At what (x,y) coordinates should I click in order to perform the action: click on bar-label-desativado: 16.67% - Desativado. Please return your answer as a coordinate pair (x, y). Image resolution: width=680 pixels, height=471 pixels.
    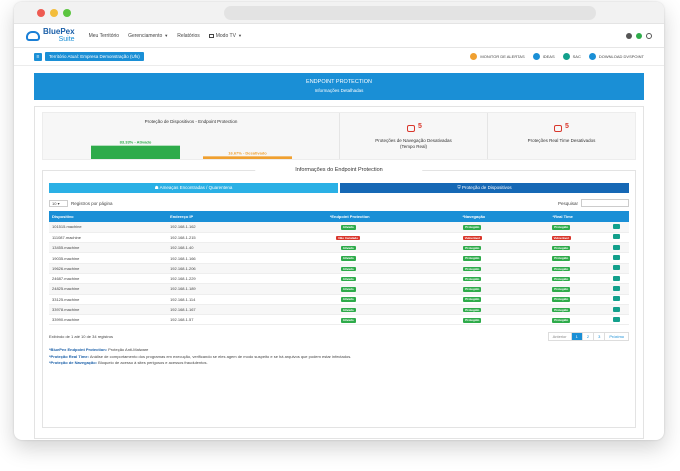
    Looking at the image, I should click on (247, 152).